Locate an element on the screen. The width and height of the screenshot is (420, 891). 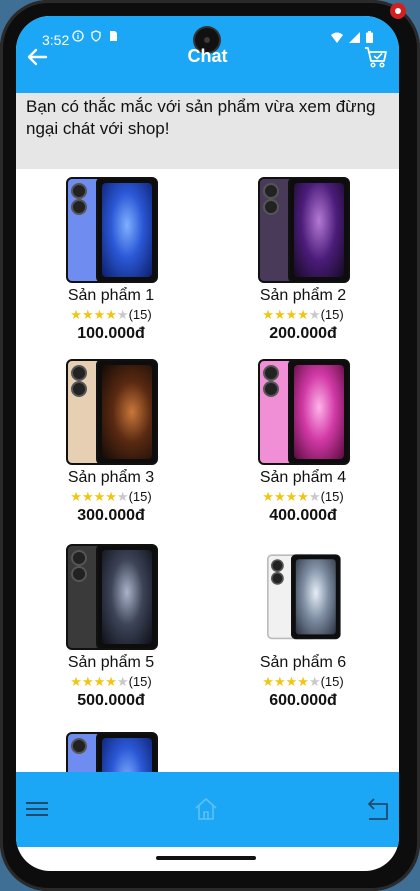
product-name: Sản phẩm 3 is located at coordinates (111, 477).